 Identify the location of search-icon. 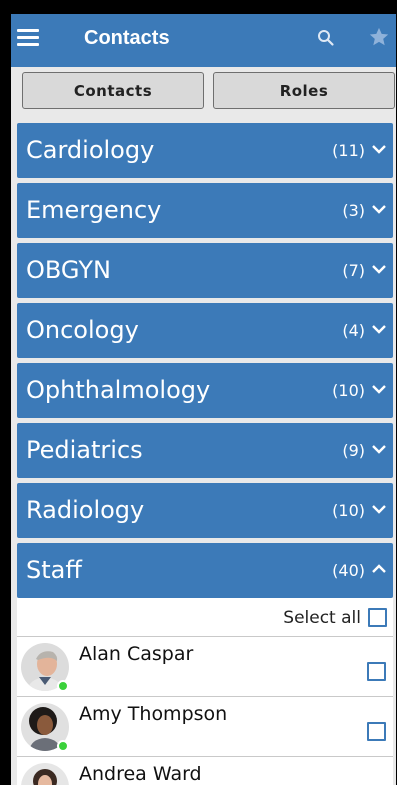
(326, 38).